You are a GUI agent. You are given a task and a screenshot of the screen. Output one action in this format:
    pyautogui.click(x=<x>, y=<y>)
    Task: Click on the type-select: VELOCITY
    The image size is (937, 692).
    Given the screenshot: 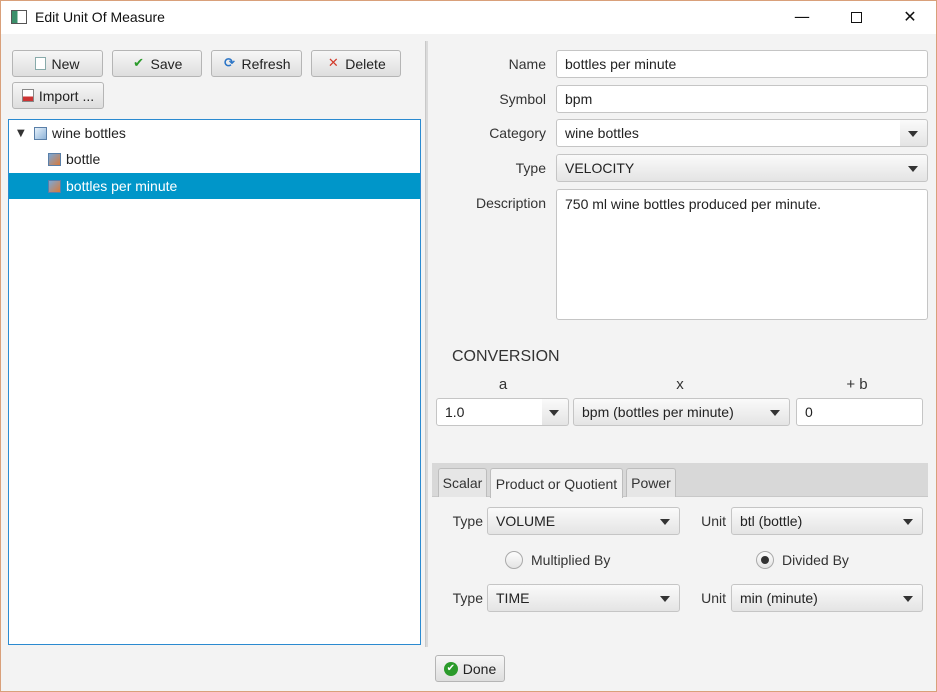 What is the action you would take?
    pyautogui.click(x=742, y=168)
    